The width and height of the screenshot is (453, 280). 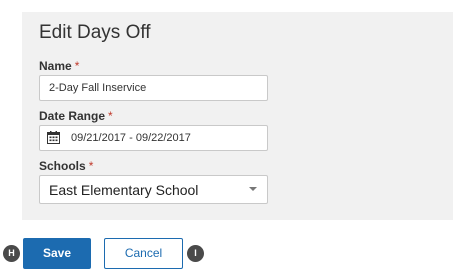 What do you see at coordinates (98, 88) in the screenshot?
I see `name-input-value: 2-Day Fall Inservice` at bounding box center [98, 88].